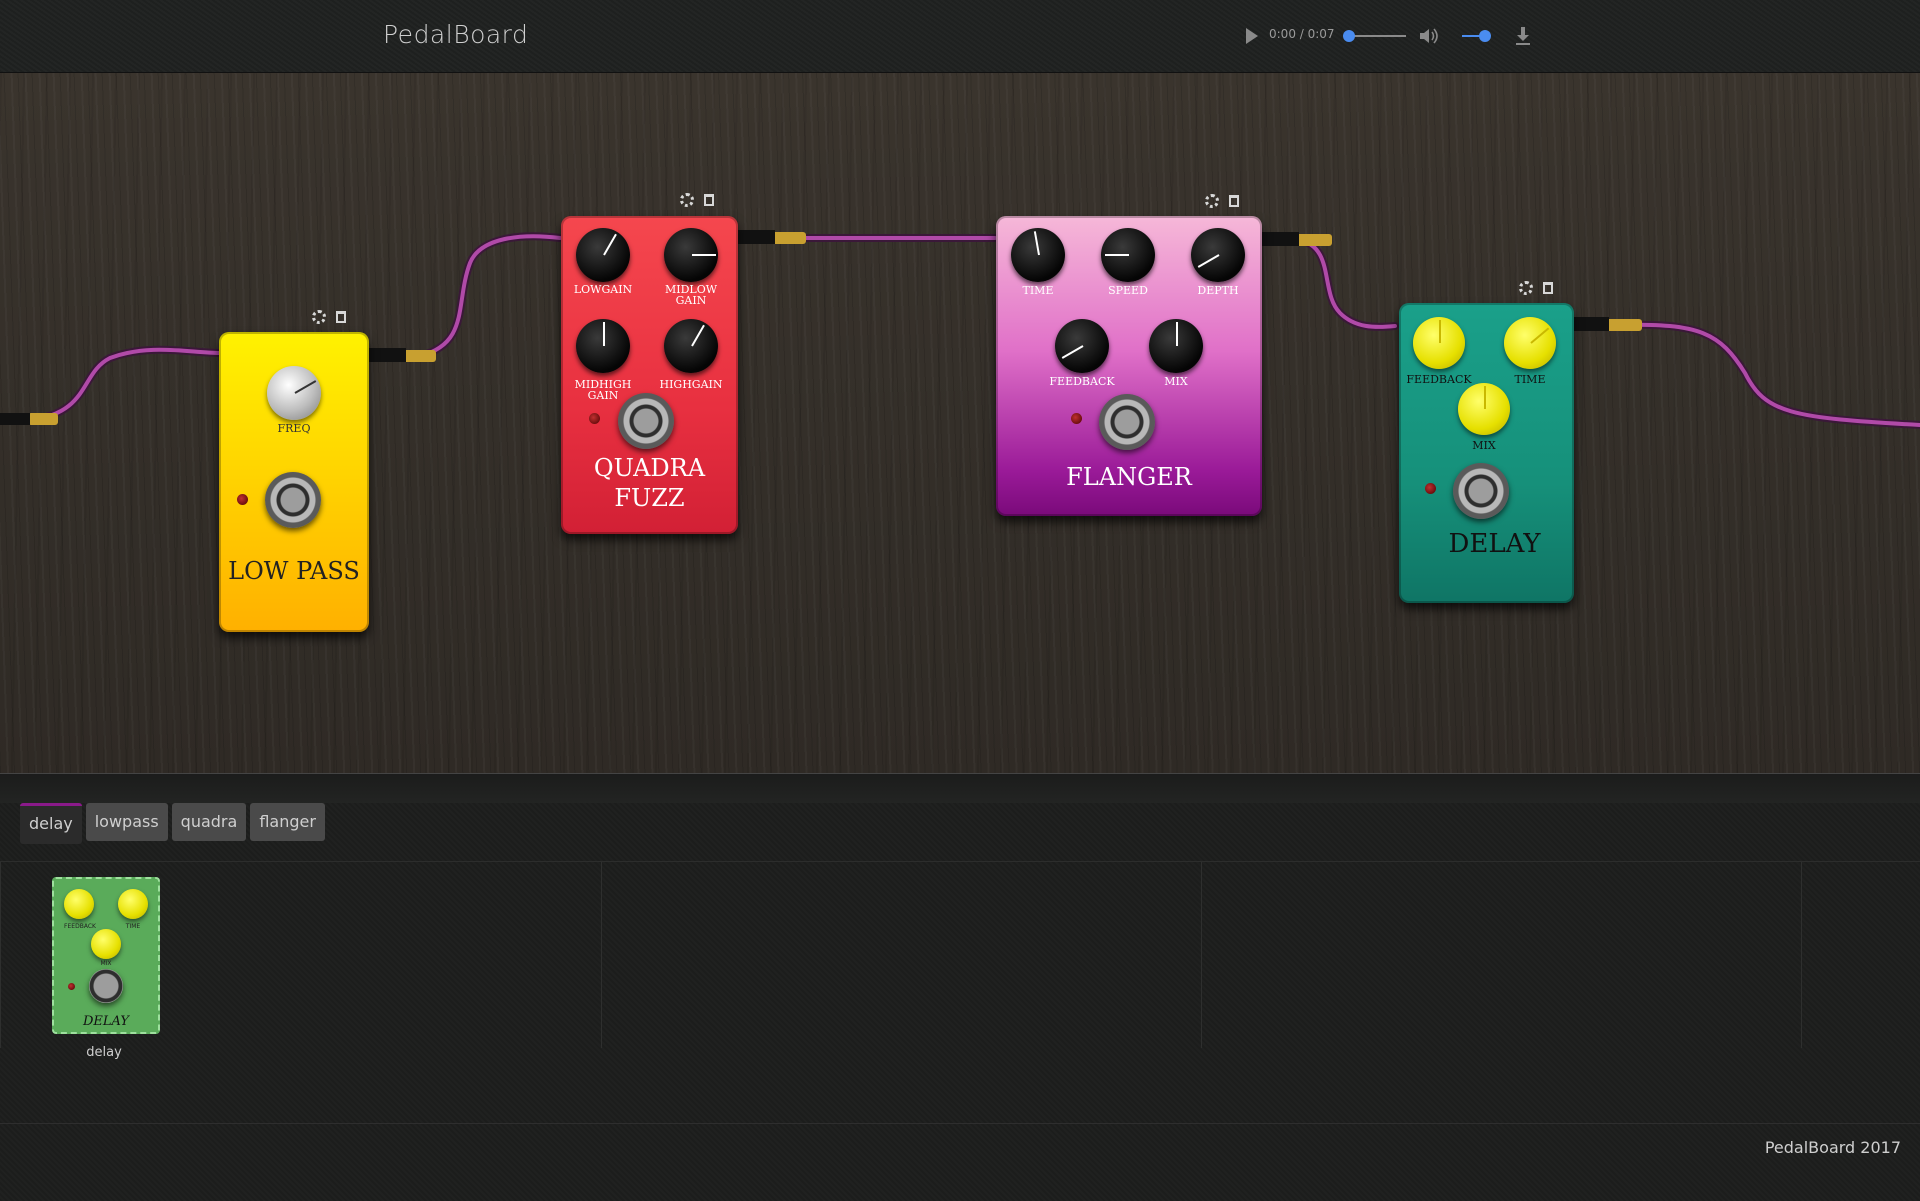 The width and height of the screenshot is (1920, 1201). I want to click on progress-thumb, so click(1349, 36).